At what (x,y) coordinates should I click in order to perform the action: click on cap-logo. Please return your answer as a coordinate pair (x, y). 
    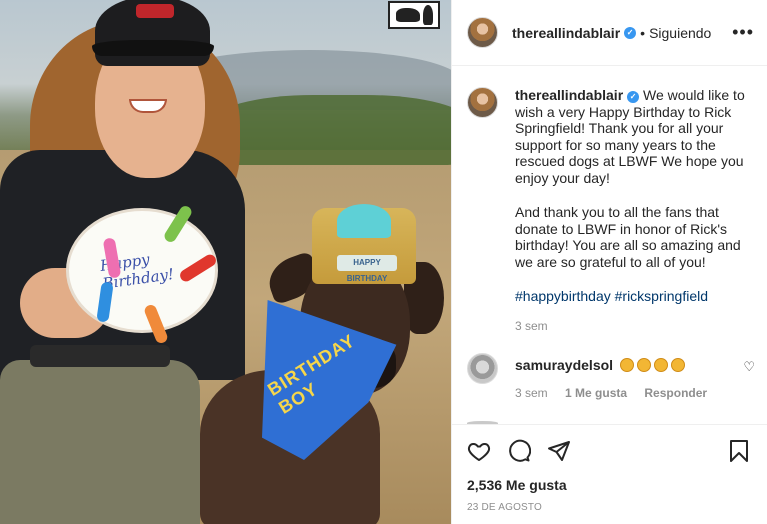
    Looking at the image, I should click on (155, 11).